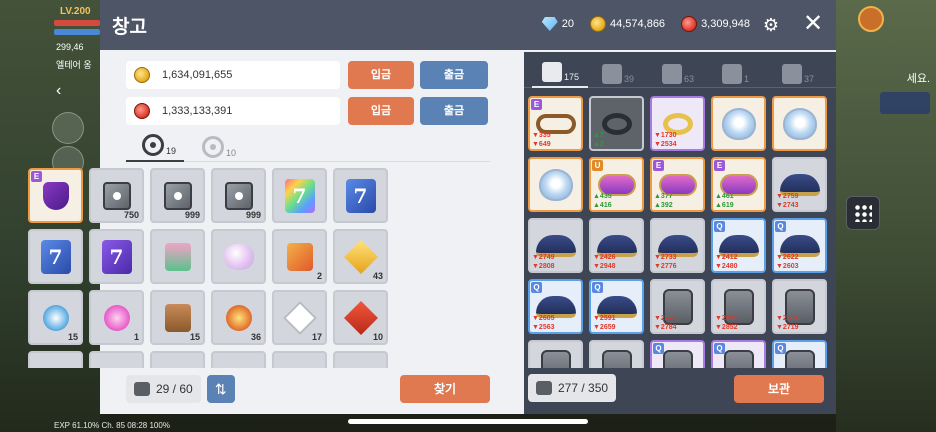  I want to click on quickslot-button, so click(68, 128).